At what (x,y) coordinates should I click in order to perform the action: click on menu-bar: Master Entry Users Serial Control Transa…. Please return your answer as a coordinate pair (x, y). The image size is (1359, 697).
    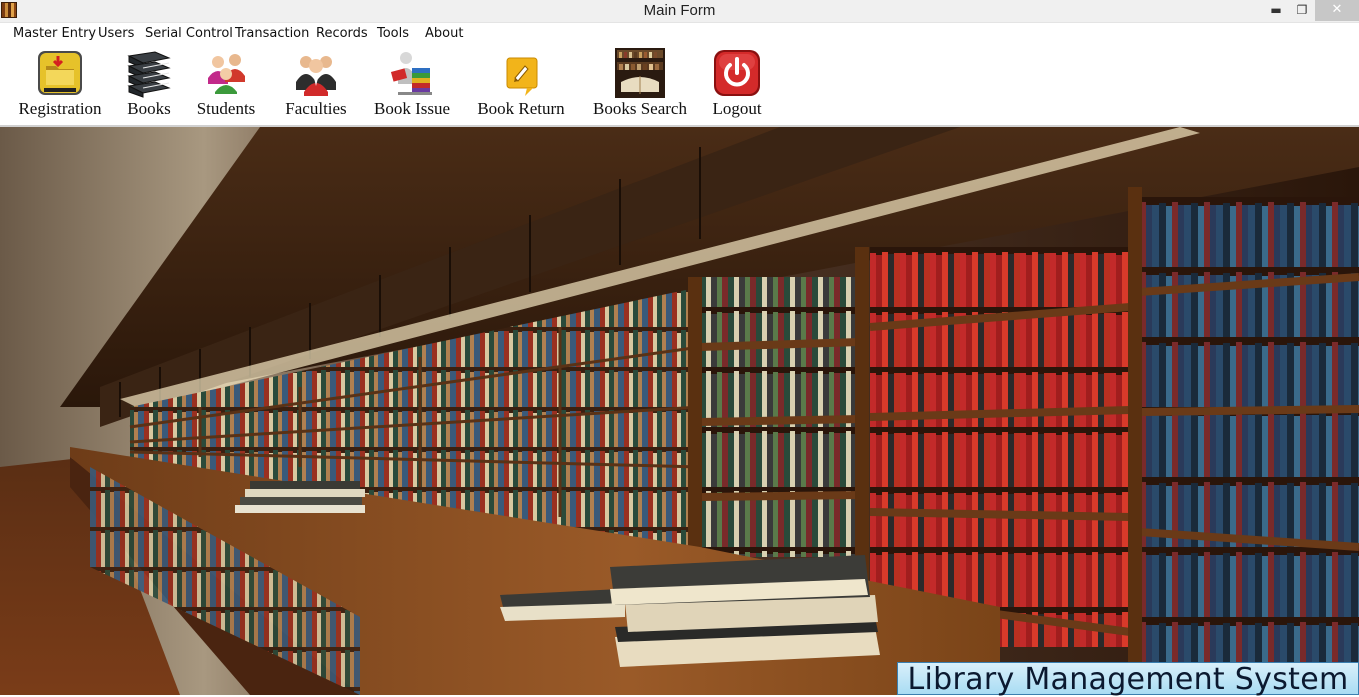
    Looking at the image, I should click on (679, 34).